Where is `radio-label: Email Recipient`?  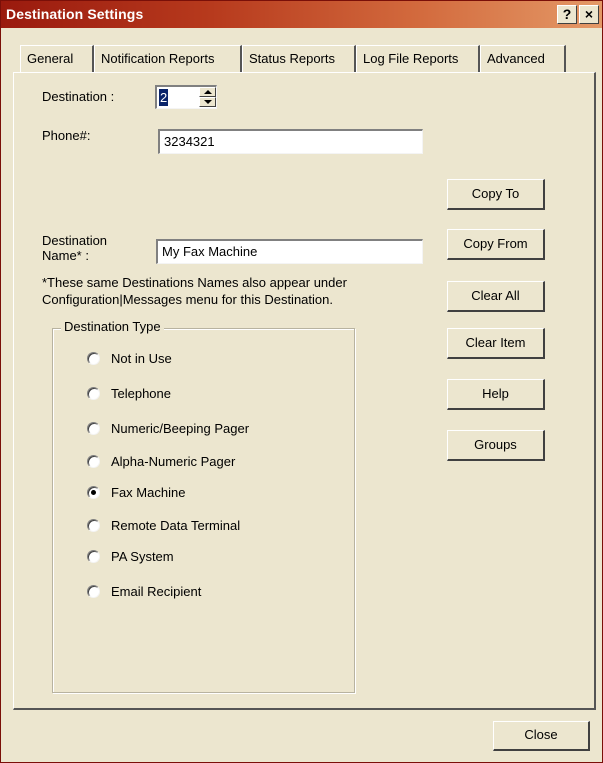 radio-label: Email Recipient is located at coordinates (156, 591).